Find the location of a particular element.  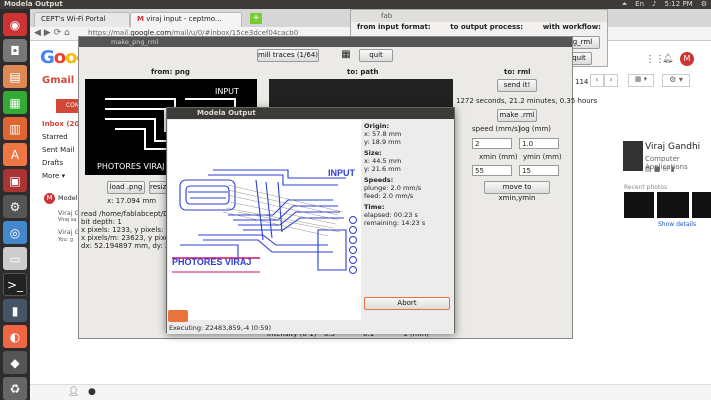

ymin-label: ymin (mm) is located at coordinates (542, 157).